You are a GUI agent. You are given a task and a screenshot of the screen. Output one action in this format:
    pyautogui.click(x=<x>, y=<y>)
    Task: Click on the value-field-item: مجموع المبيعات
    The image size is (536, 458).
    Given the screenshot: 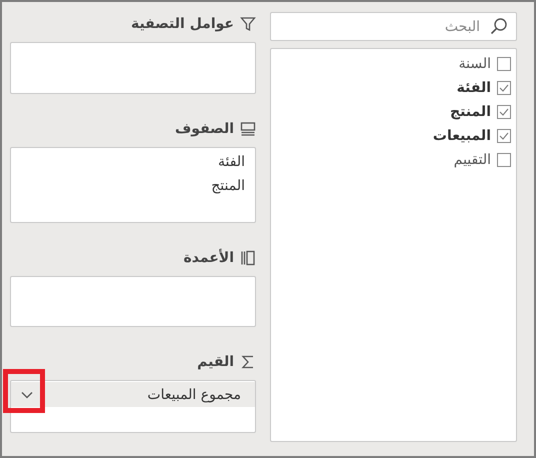 What is the action you would take?
    pyautogui.click(x=133, y=394)
    